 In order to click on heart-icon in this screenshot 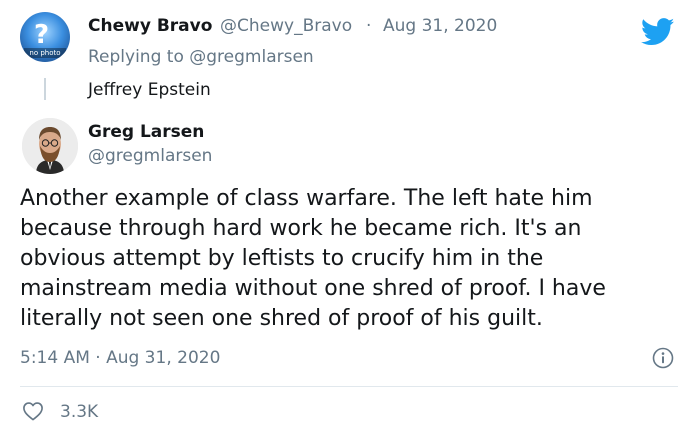, I will do `click(33, 411)`.